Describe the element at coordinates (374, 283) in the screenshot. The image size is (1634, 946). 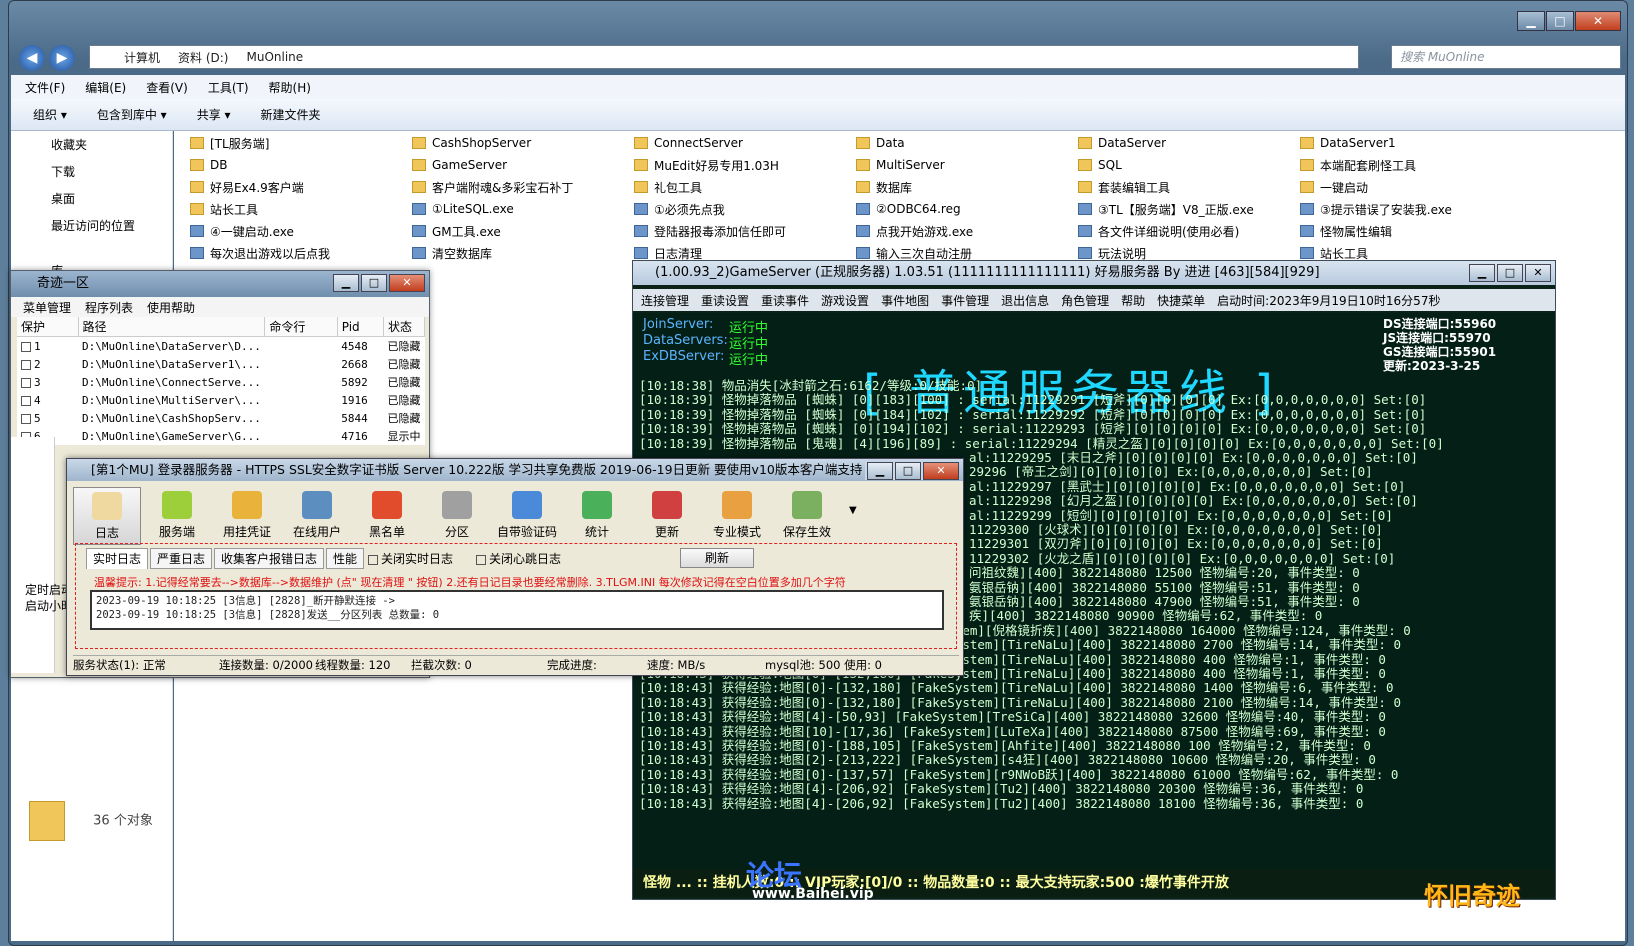
I see `qiji-maximize-button: □` at that location.